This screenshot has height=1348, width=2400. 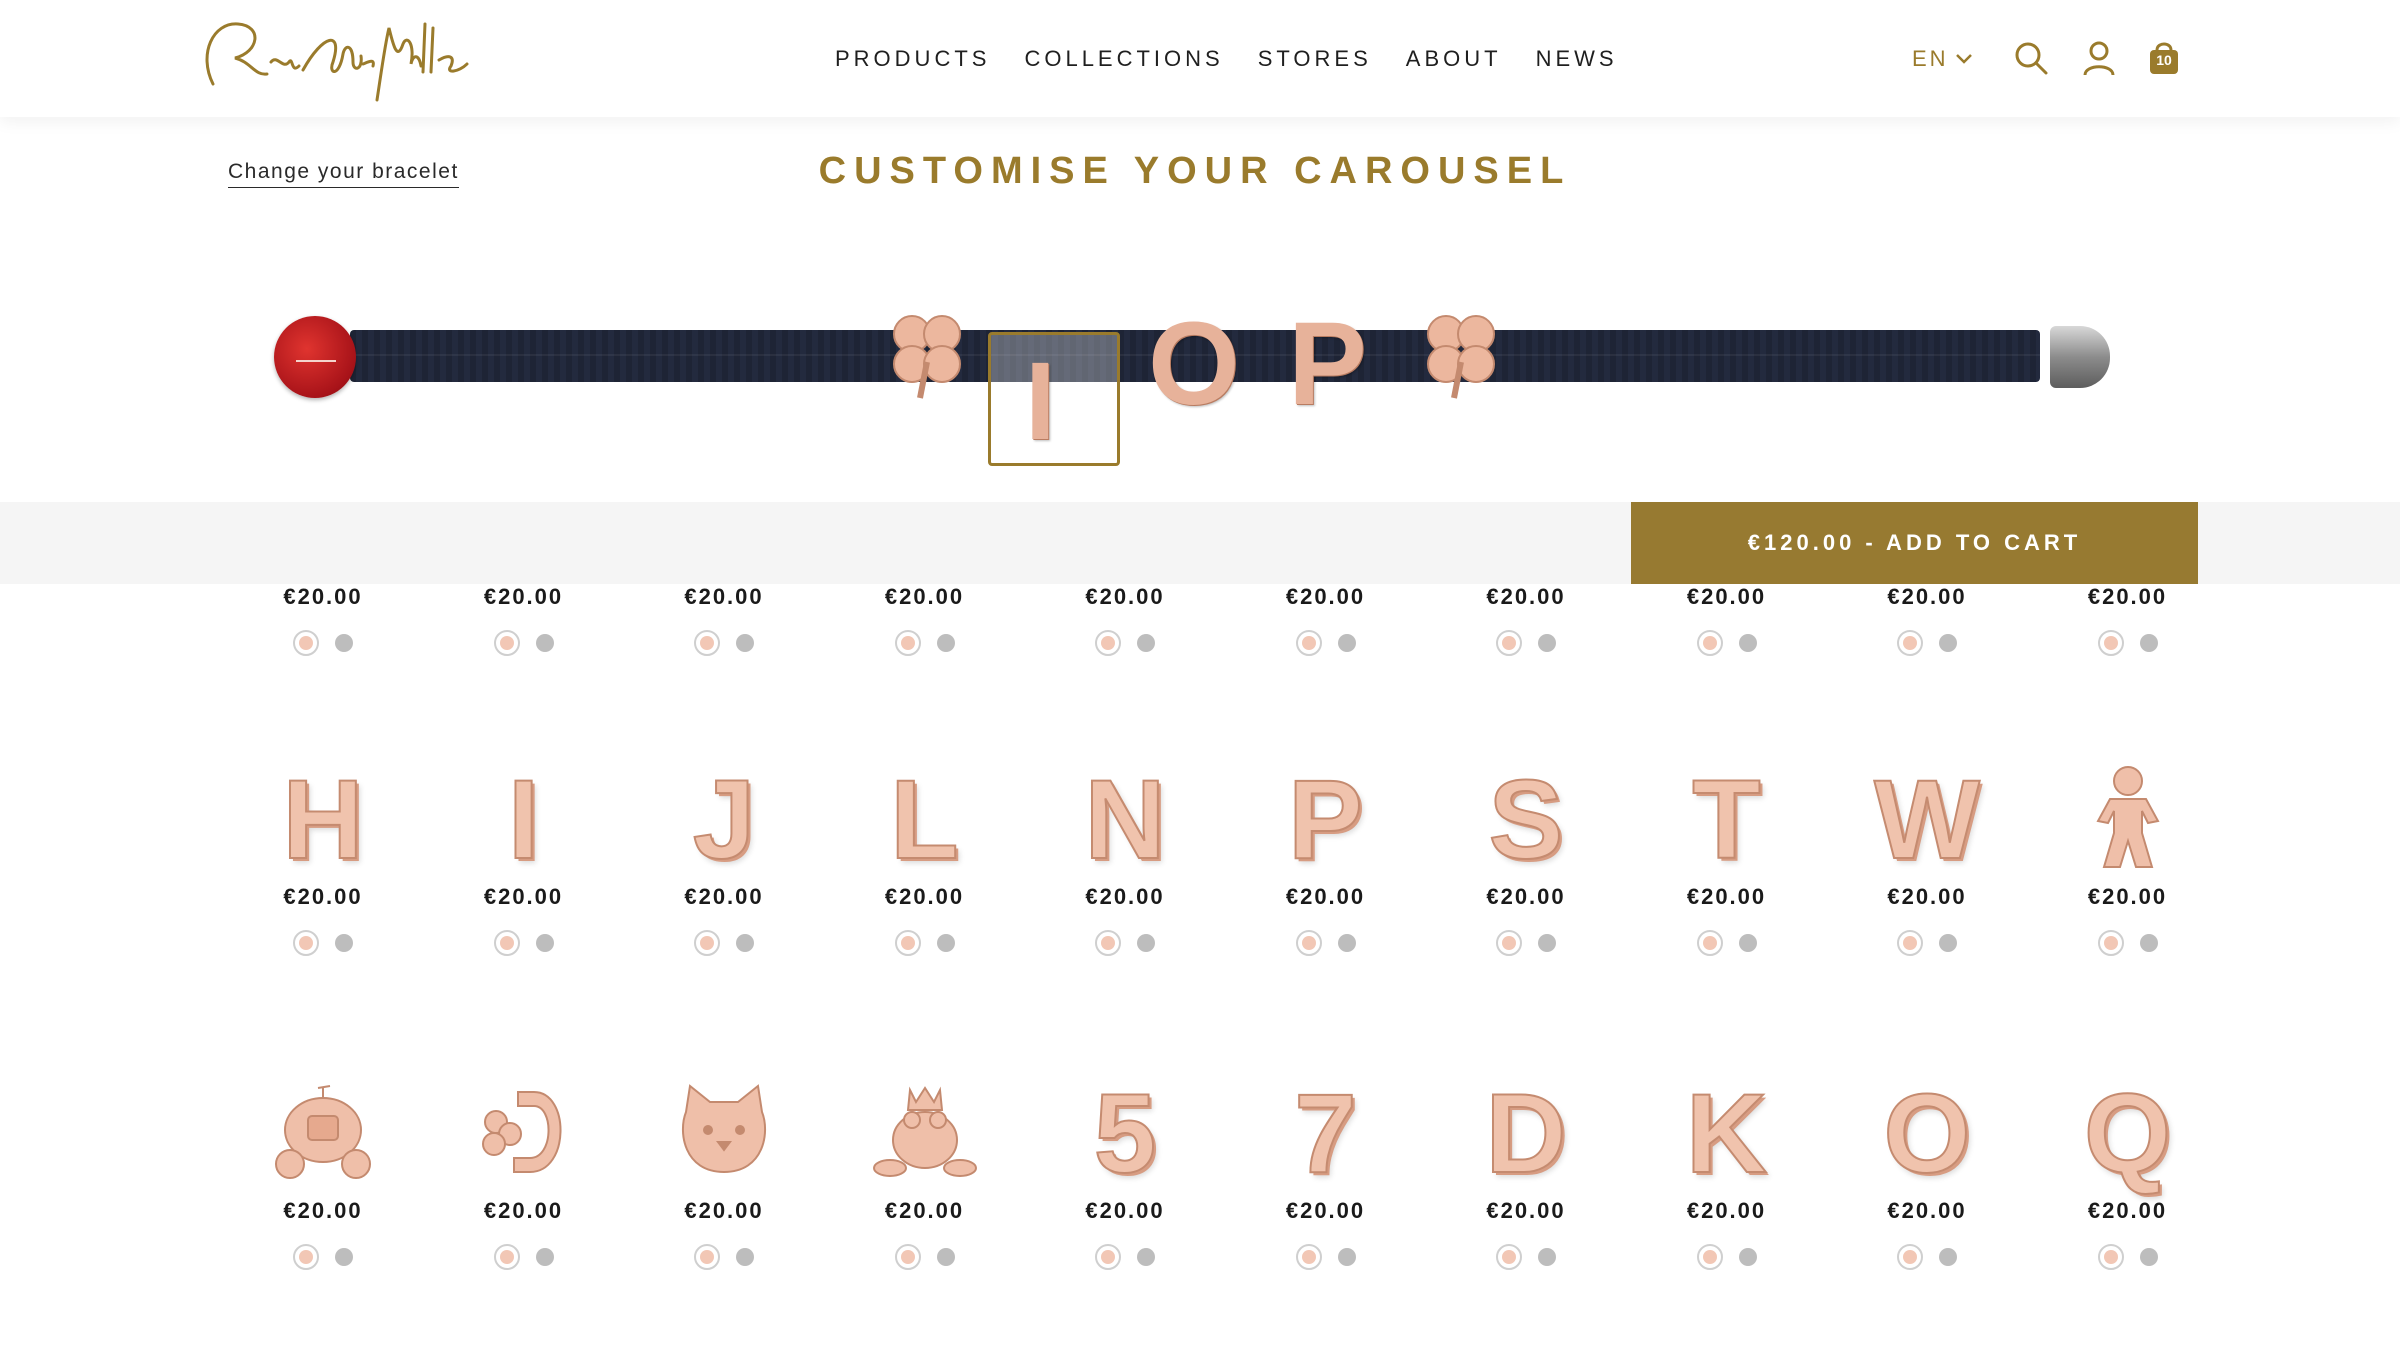 I want to click on nav-collections: COLLECTIONS, so click(x=1123, y=59).